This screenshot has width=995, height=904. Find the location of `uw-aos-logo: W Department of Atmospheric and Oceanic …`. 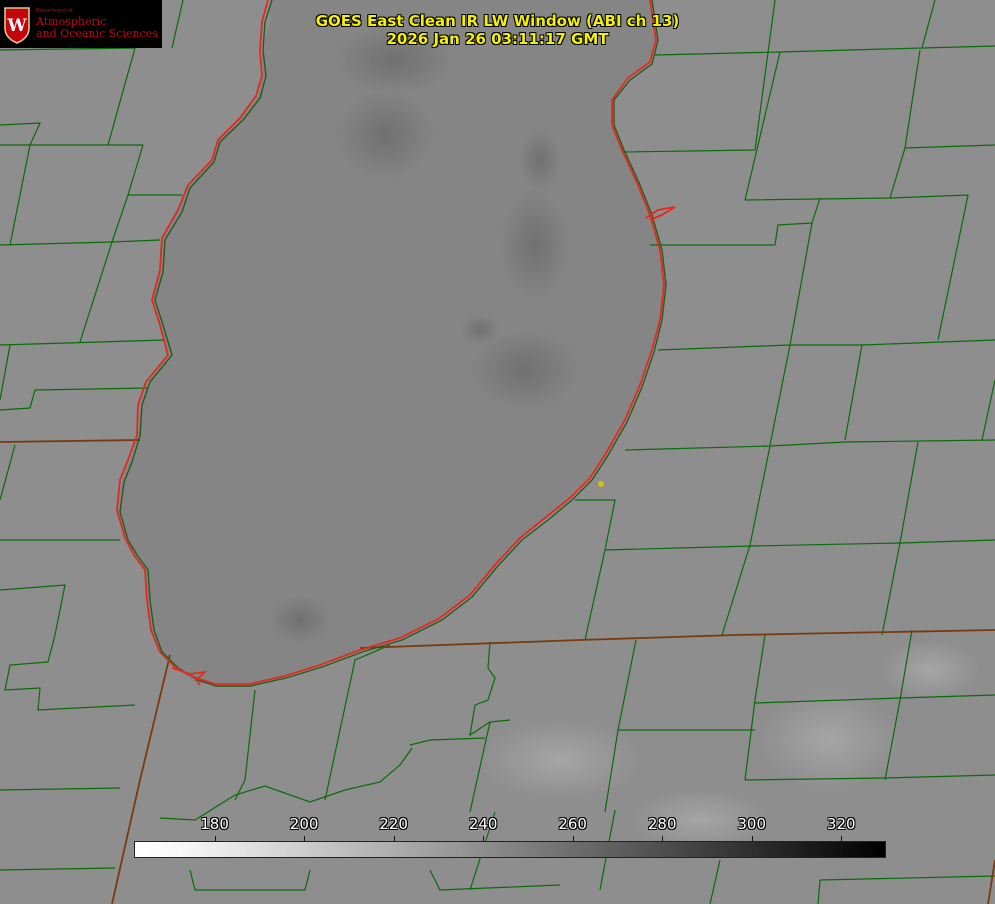

uw-aos-logo: W Department of Atmospheric and Oceanic … is located at coordinates (81, 24).